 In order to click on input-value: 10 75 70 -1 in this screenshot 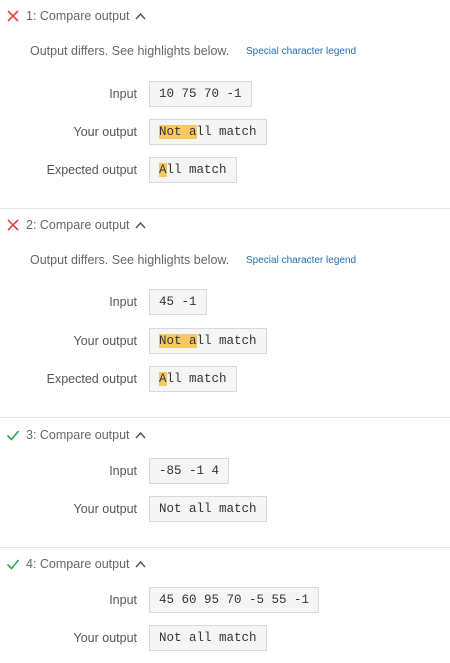, I will do `click(200, 94)`.